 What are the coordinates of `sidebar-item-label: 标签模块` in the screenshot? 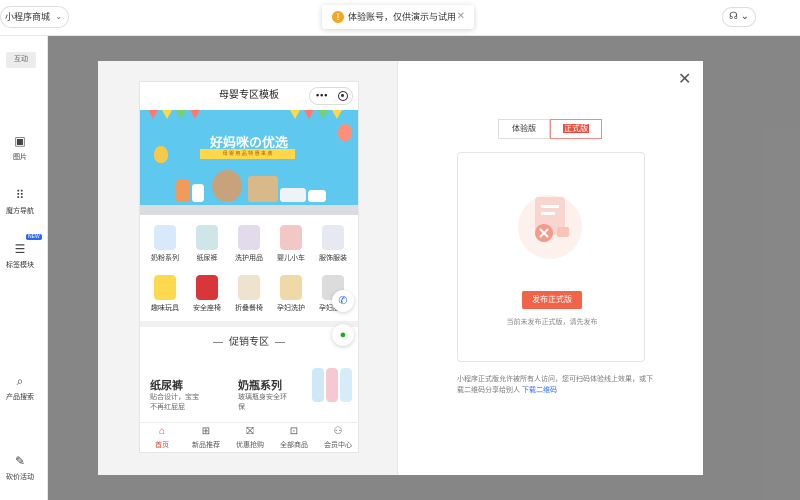 It's located at (20, 265).